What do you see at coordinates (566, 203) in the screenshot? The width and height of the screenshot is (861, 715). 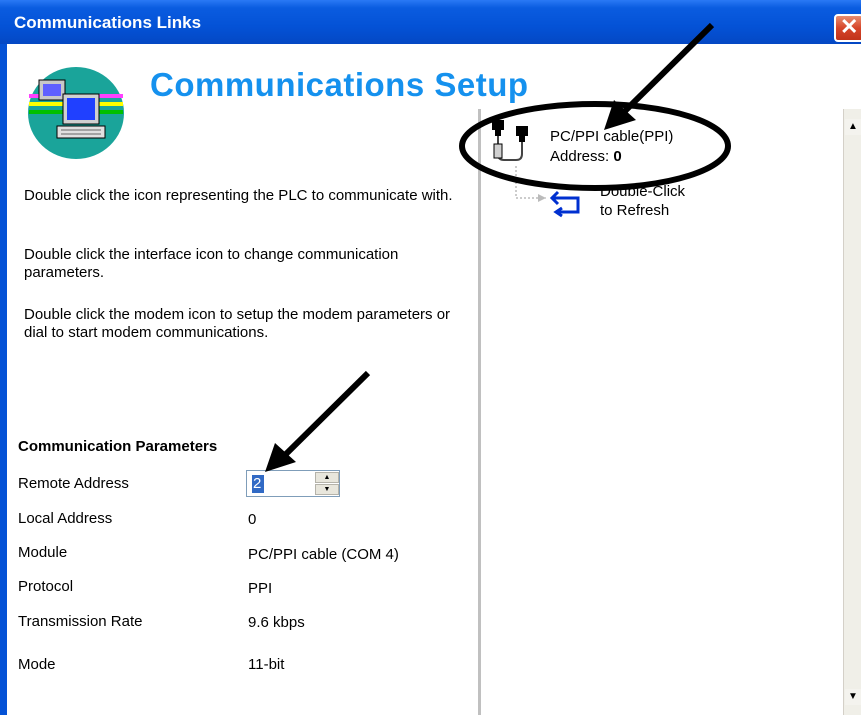 I see `refresh-icon` at bounding box center [566, 203].